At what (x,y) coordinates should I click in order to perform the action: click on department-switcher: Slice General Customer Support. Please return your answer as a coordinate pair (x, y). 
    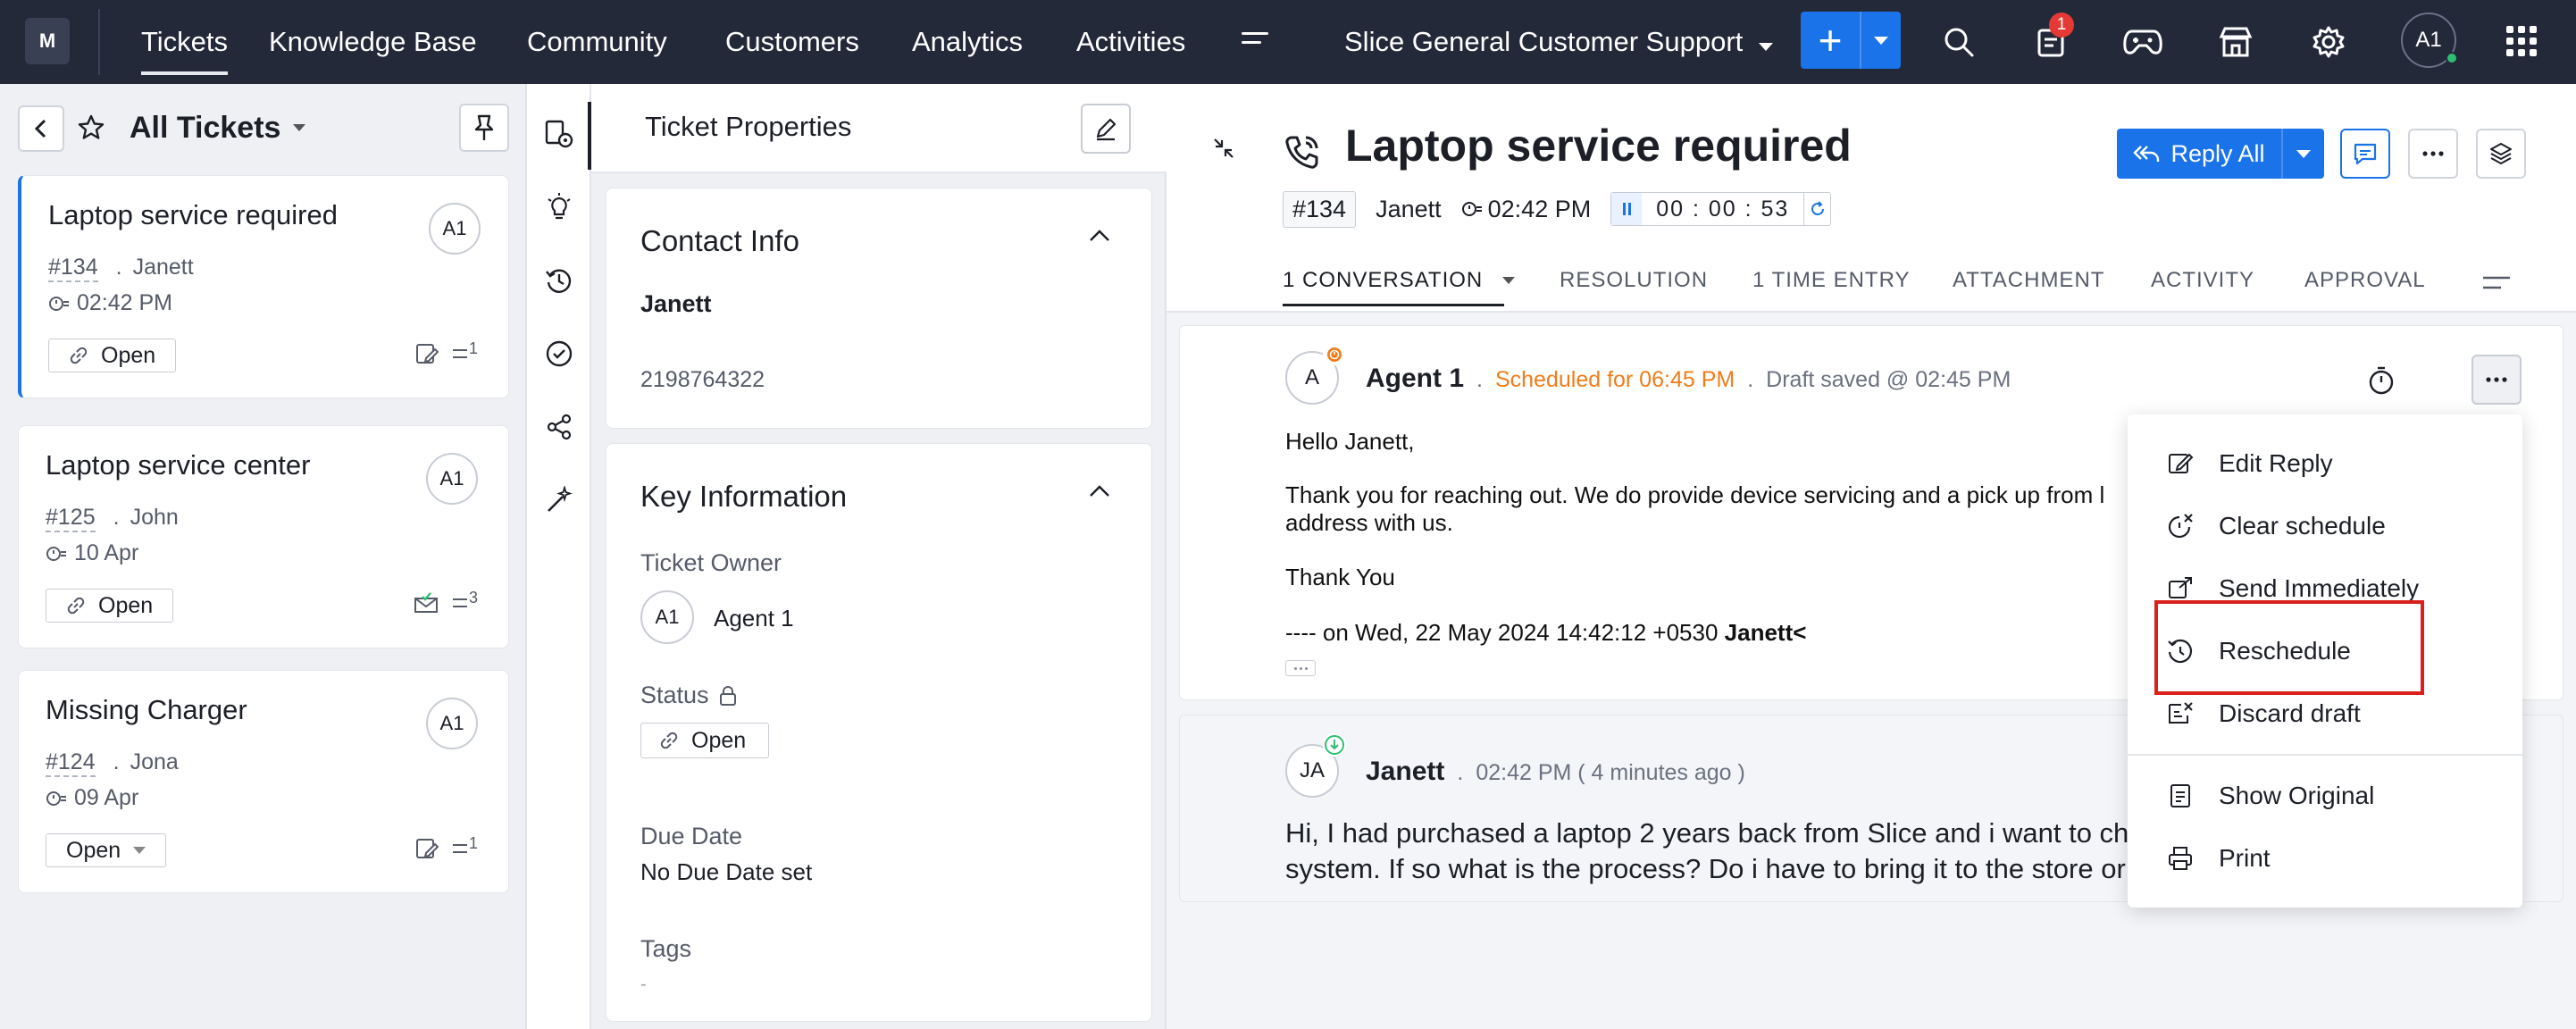
    Looking at the image, I should click on (1559, 42).